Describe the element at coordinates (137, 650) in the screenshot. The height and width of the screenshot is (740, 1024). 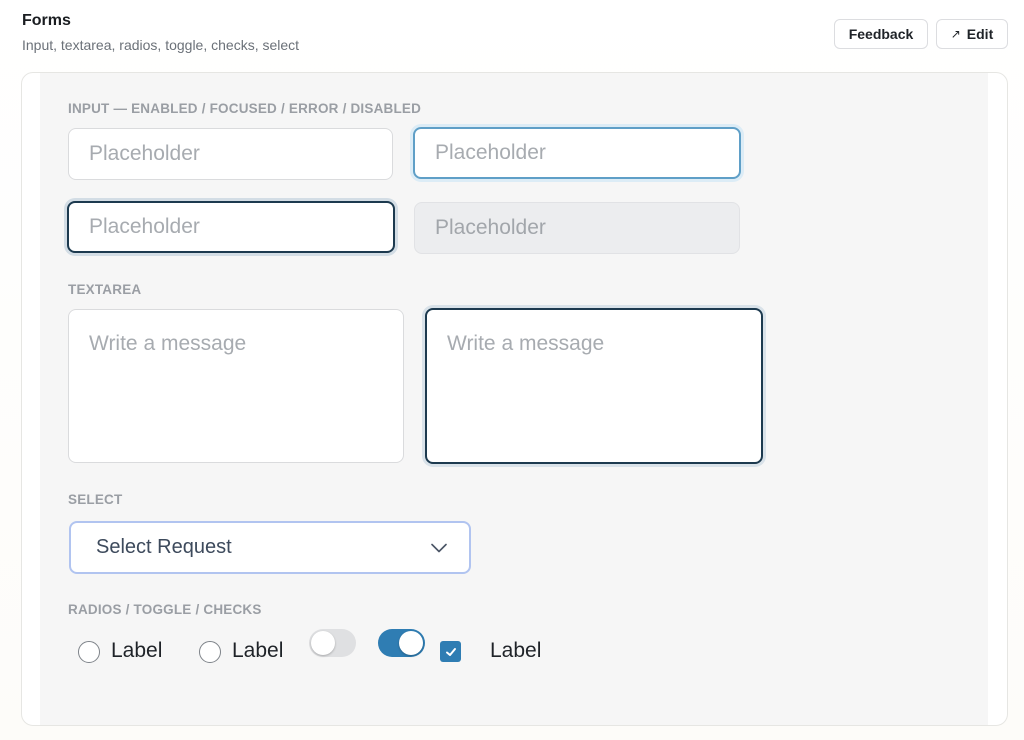
I see `radio-option-1-label: Label` at that location.